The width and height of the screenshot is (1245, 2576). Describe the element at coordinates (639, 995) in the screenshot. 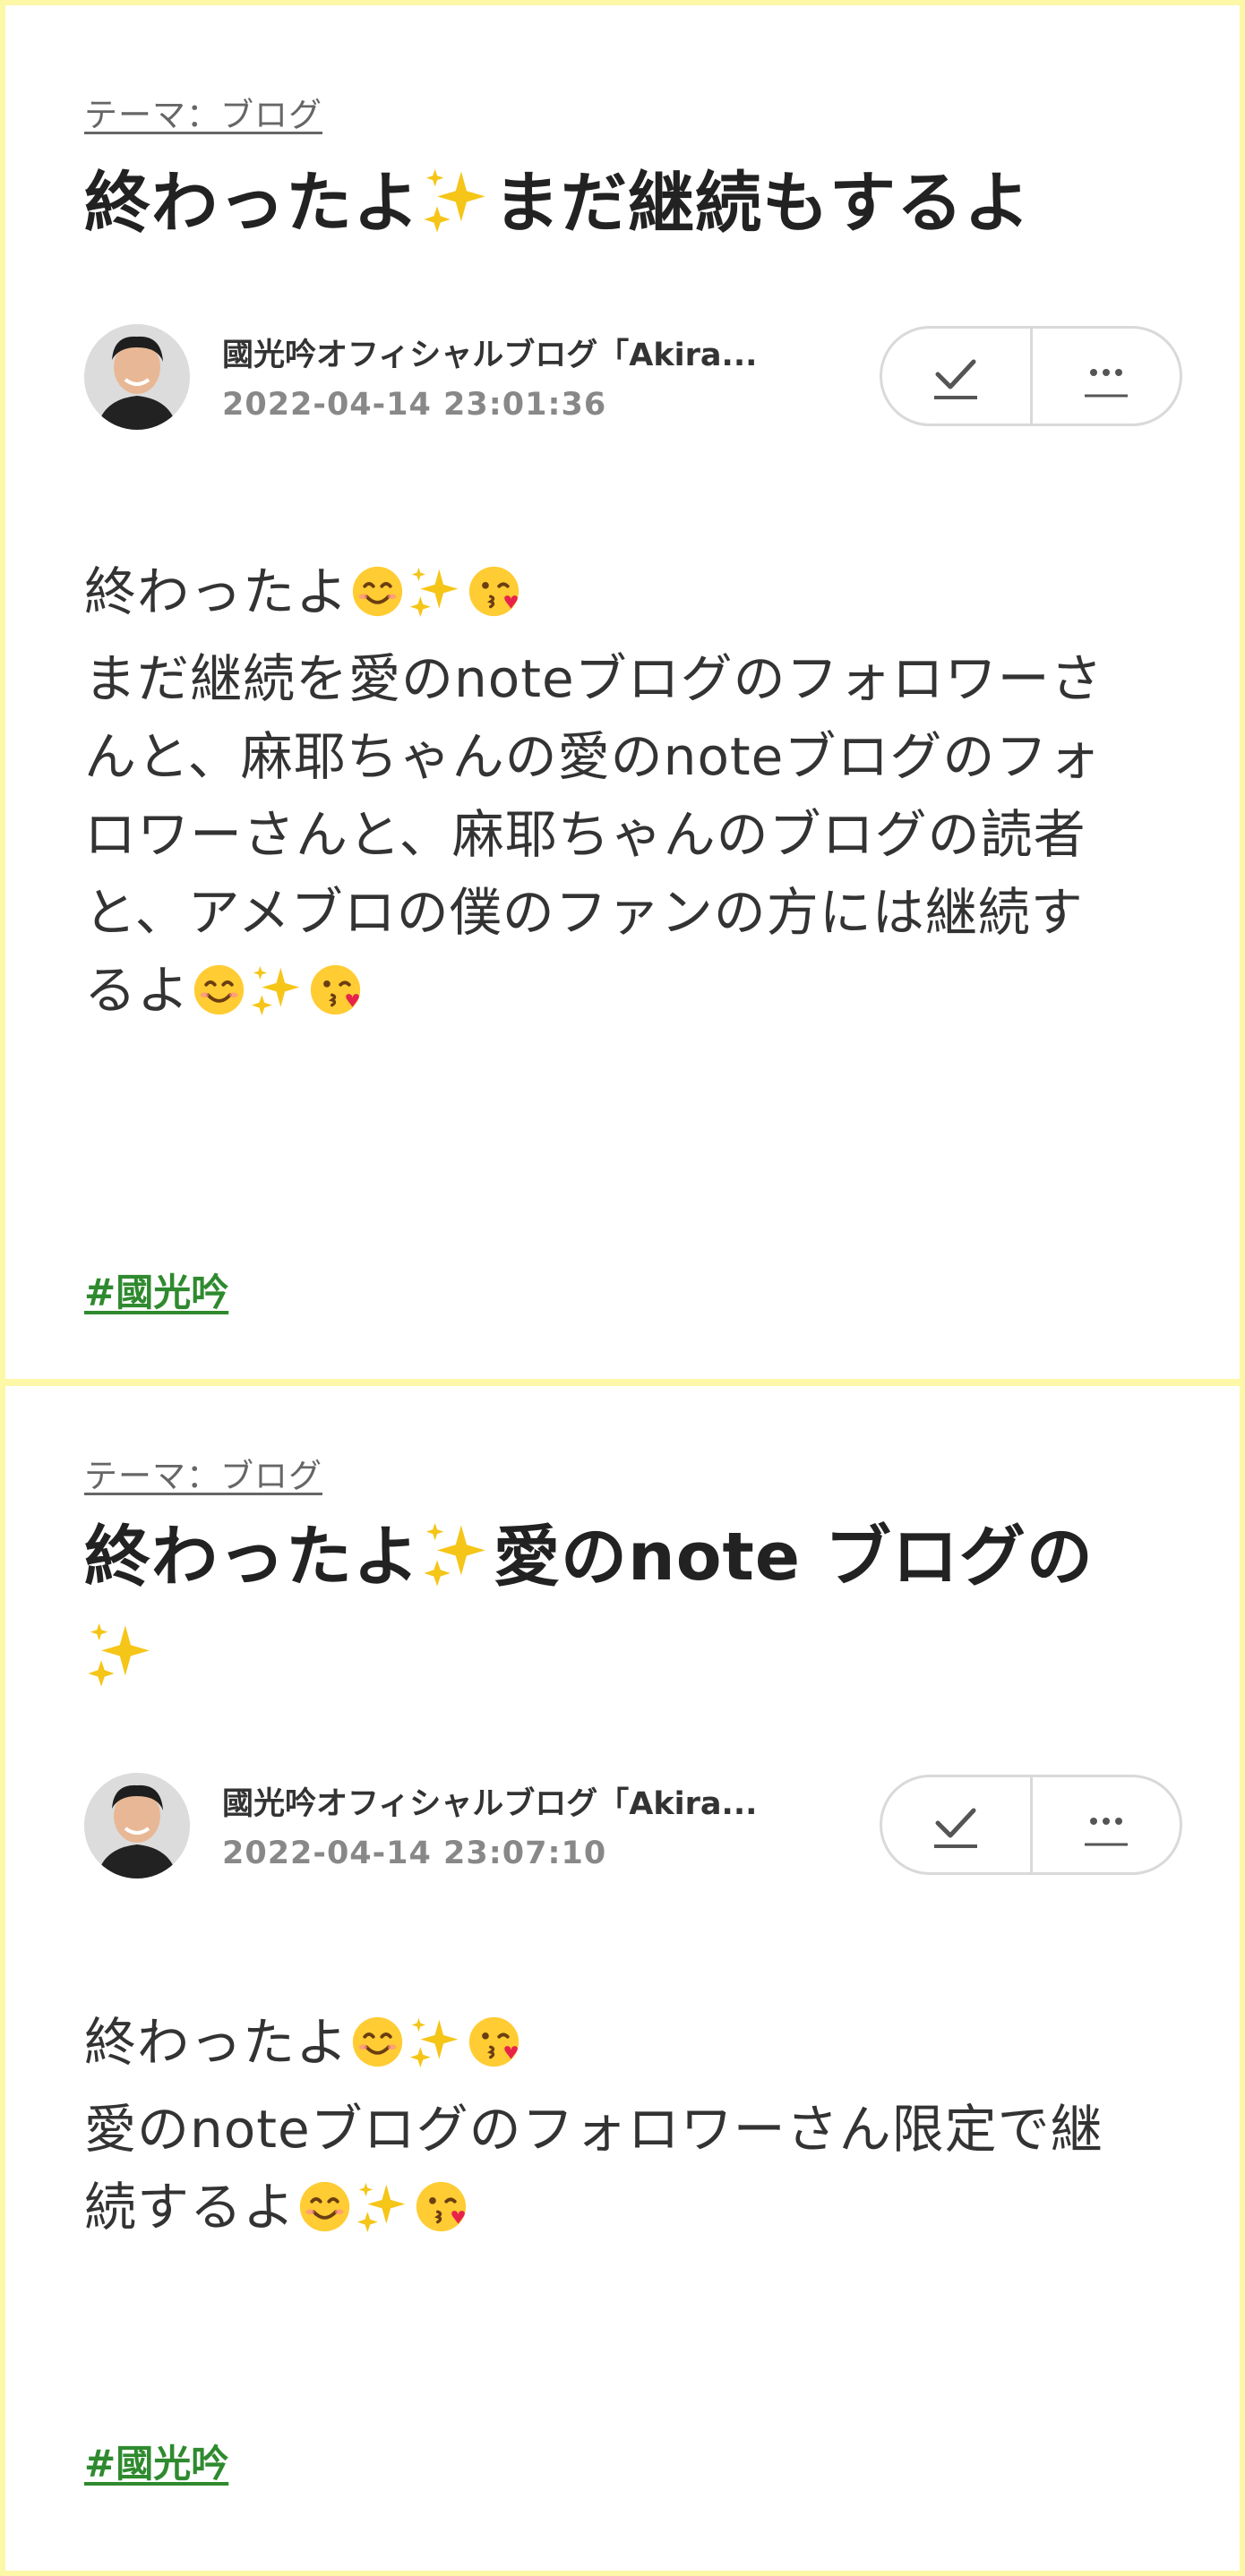

I see `body-line: るよ` at that location.